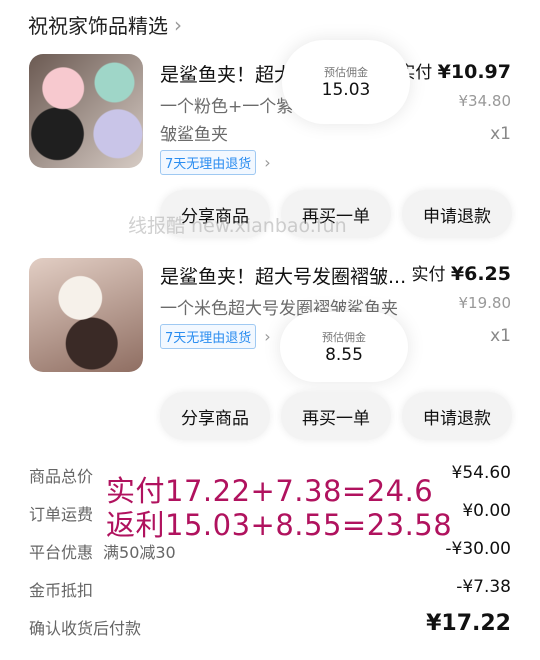  I want to click on item-1-title: 是鲨鱼夹！超大, so click(230, 73).